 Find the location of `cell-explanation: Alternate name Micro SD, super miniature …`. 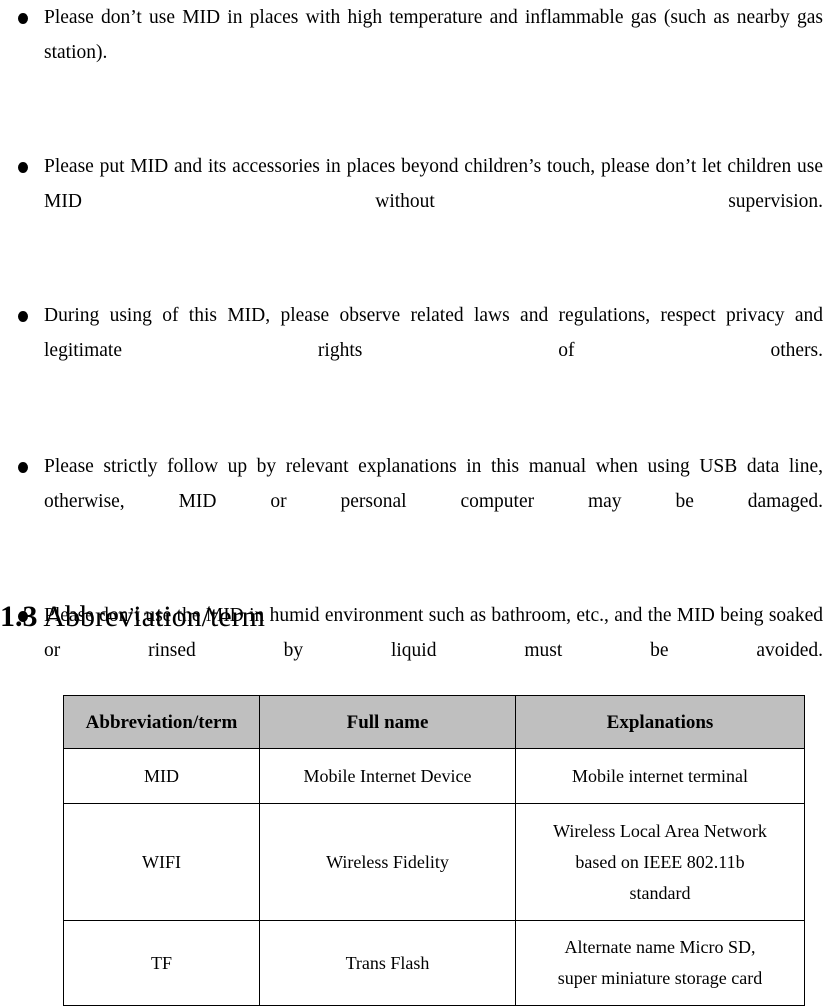

cell-explanation: Alternate name Micro SD, super miniature … is located at coordinates (660, 963).